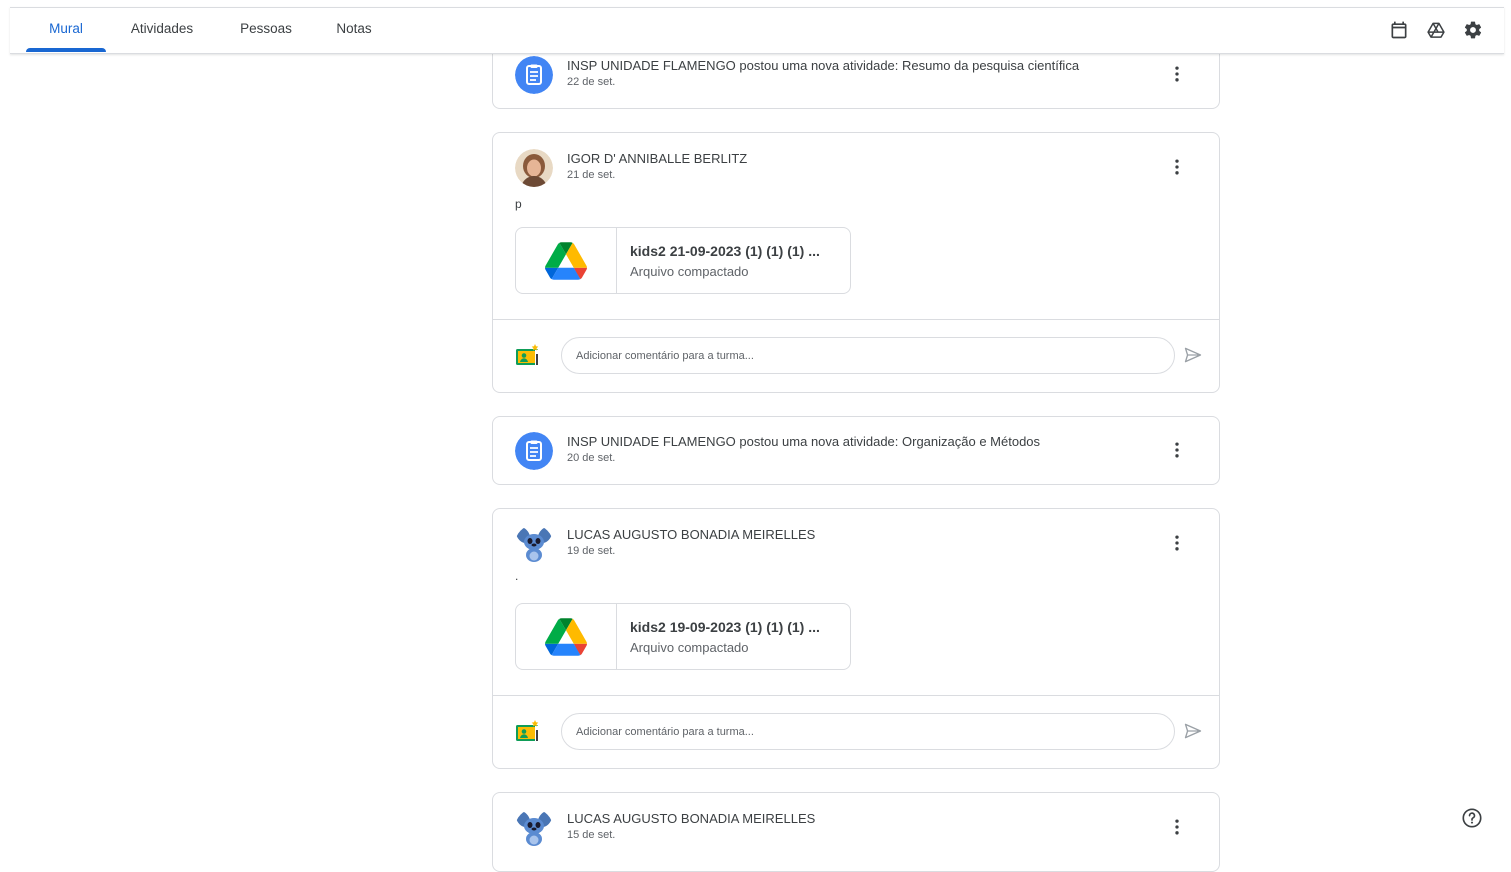  Describe the element at coordinates (1472, 818) in the screenshot. I see `help-circle-icon` at that location.